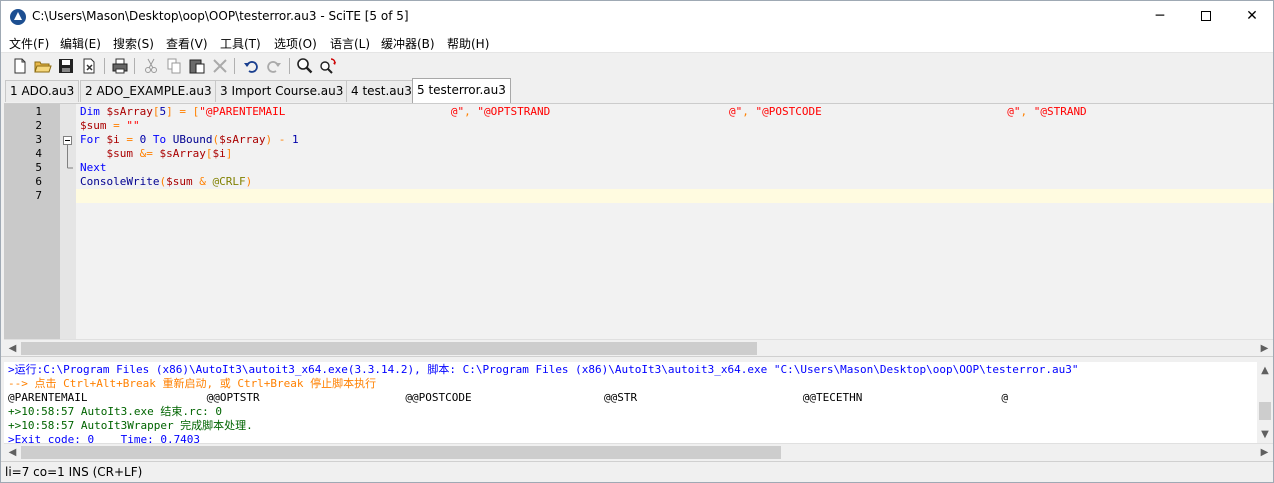 The width and height of the screenshot is (1274, 483). What do you see at coordinates (151, 66) in the screenshot?
I see `cut-icon` at bounding box center [151, 66].